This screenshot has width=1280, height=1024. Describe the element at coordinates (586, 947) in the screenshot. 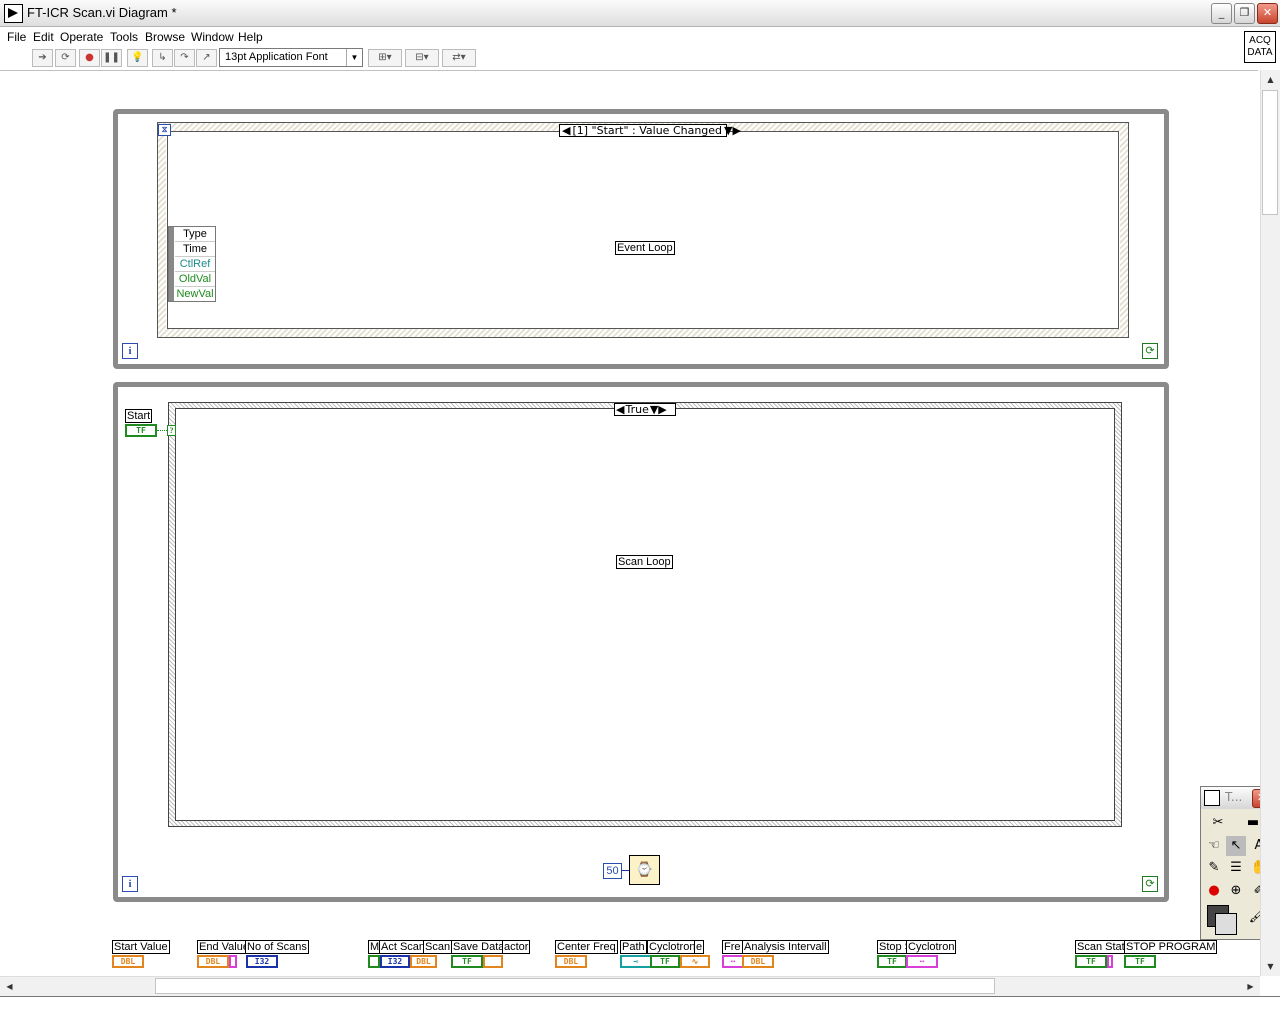

I see `terminal-label-center-freq: Center Freq` at that location.